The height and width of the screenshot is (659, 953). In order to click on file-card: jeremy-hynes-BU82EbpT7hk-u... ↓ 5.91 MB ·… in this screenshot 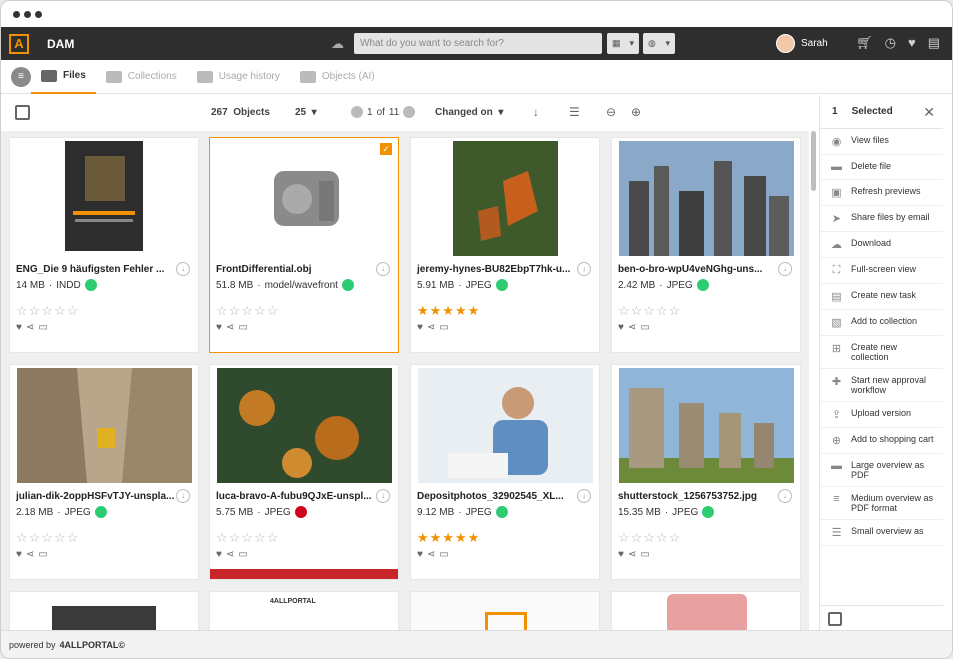, I will do `click(505, 245)`.